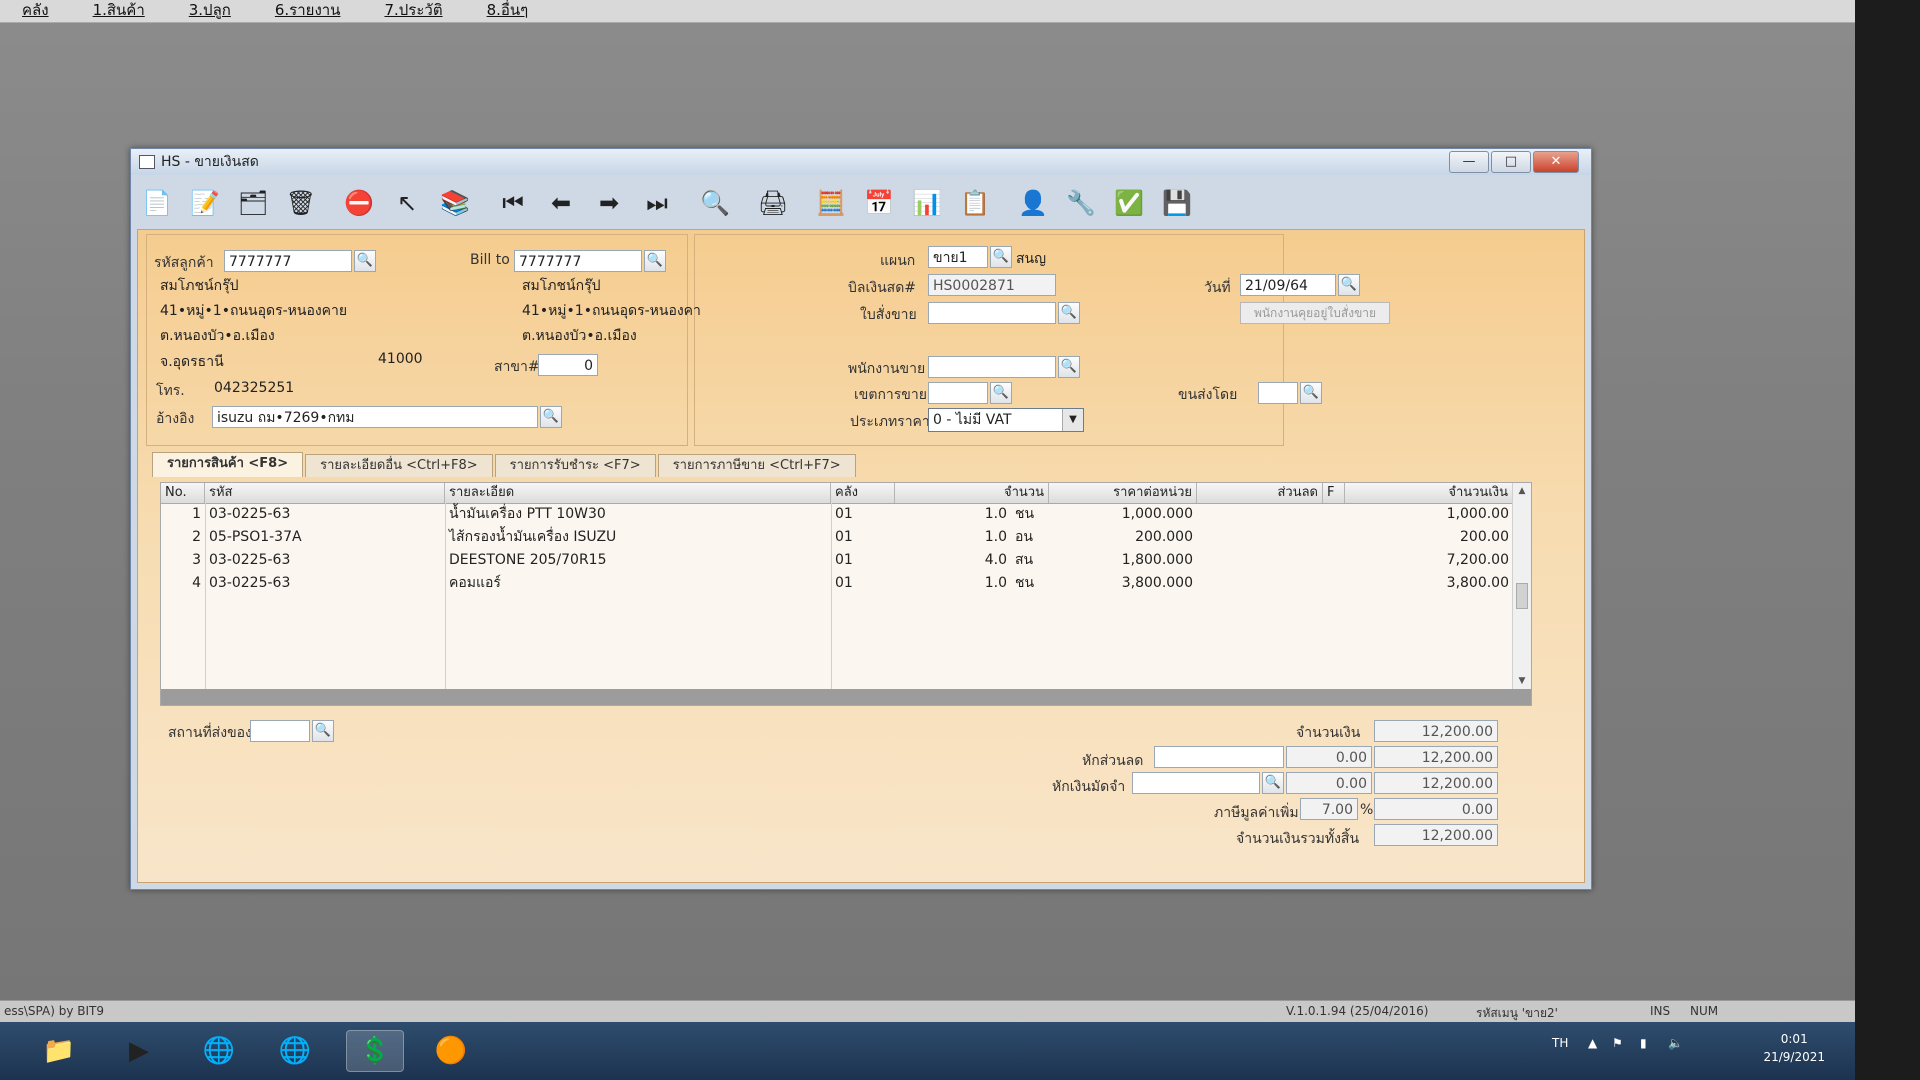 The image size is (1920, 1080). Describe the element at coordinates (846, 697) in the screenshot. I see `grid-horizontal-scrollbar` at that location.